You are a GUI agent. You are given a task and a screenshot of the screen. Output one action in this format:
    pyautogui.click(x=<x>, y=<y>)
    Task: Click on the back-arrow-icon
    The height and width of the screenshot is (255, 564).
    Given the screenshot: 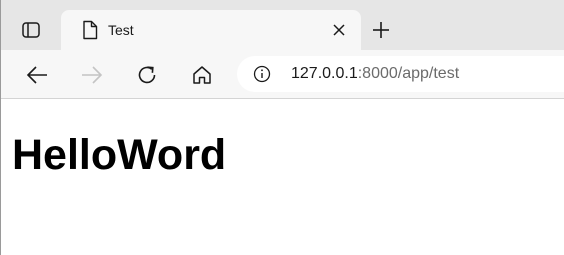 What is the action you would take?
    pyautogui.click(x=37, y=75)
    